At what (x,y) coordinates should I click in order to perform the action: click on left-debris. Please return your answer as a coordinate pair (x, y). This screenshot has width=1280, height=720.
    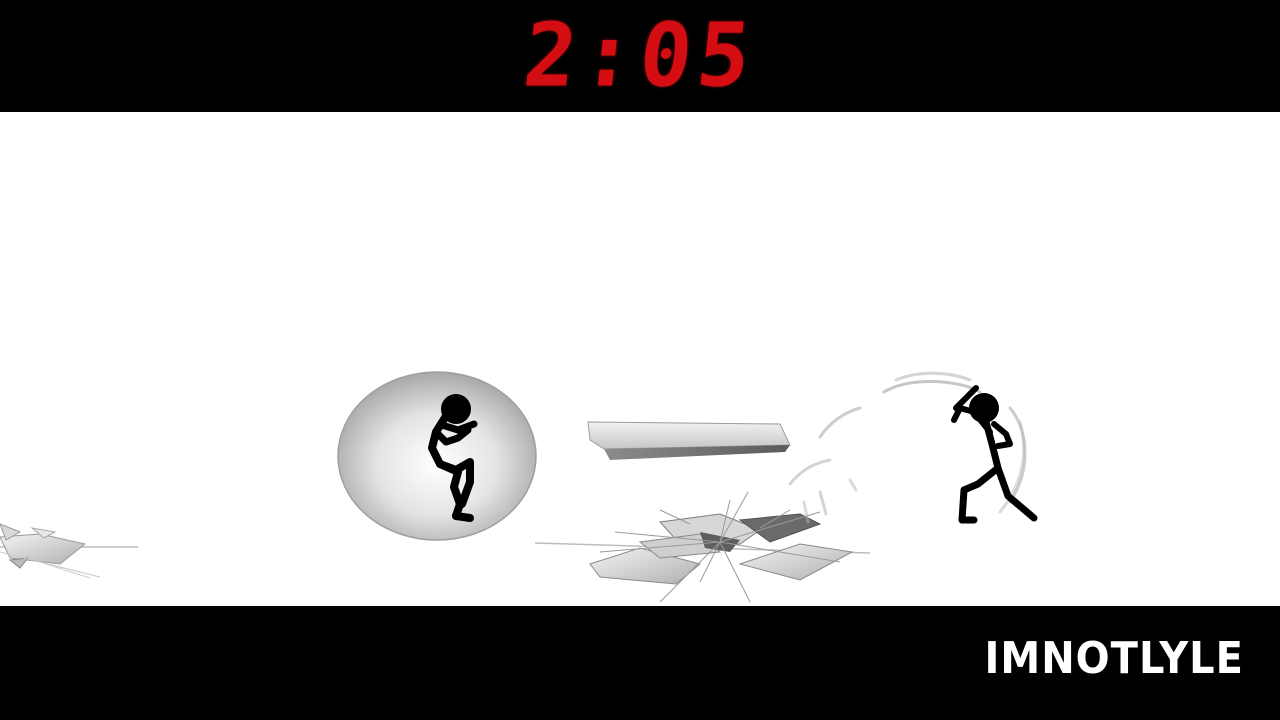
    Looking at the image, I should click on (69, 551).